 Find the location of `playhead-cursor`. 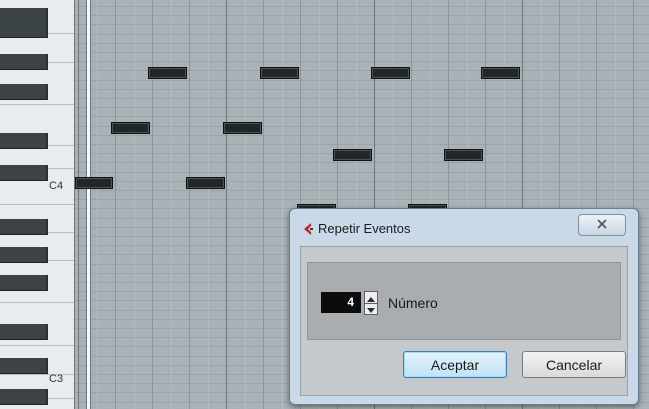

playhead-cursor is located at coordinates (88, 204).